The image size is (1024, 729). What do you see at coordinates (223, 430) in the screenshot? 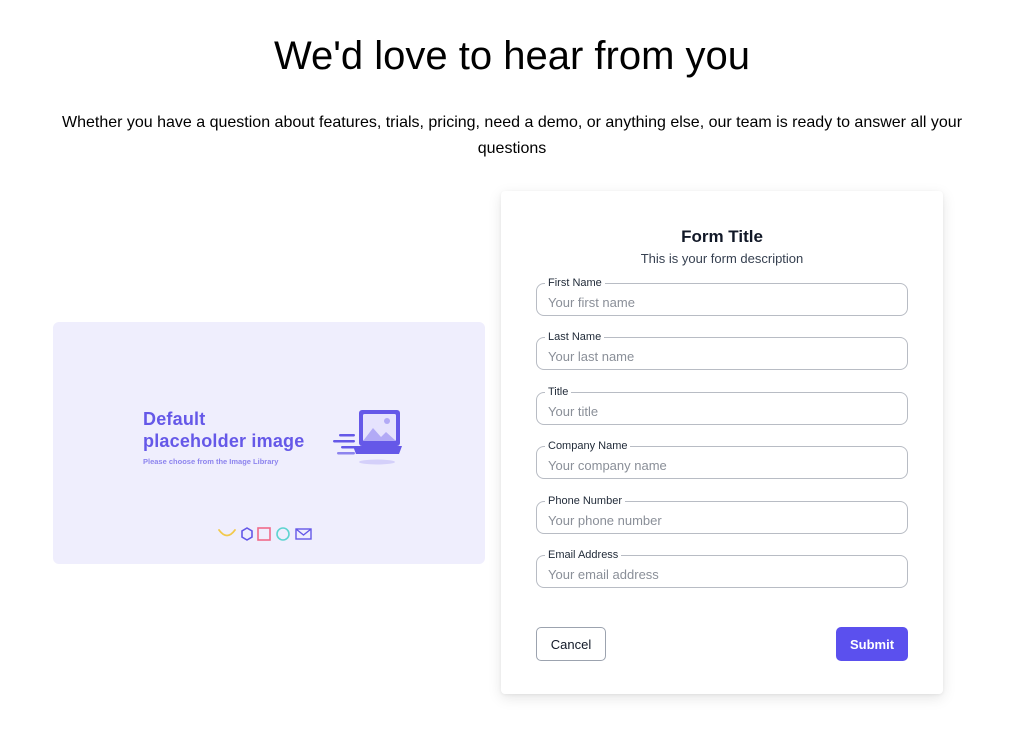
I see `placeholder-heading: Default placeholder image` at bounding box center [223, 430].